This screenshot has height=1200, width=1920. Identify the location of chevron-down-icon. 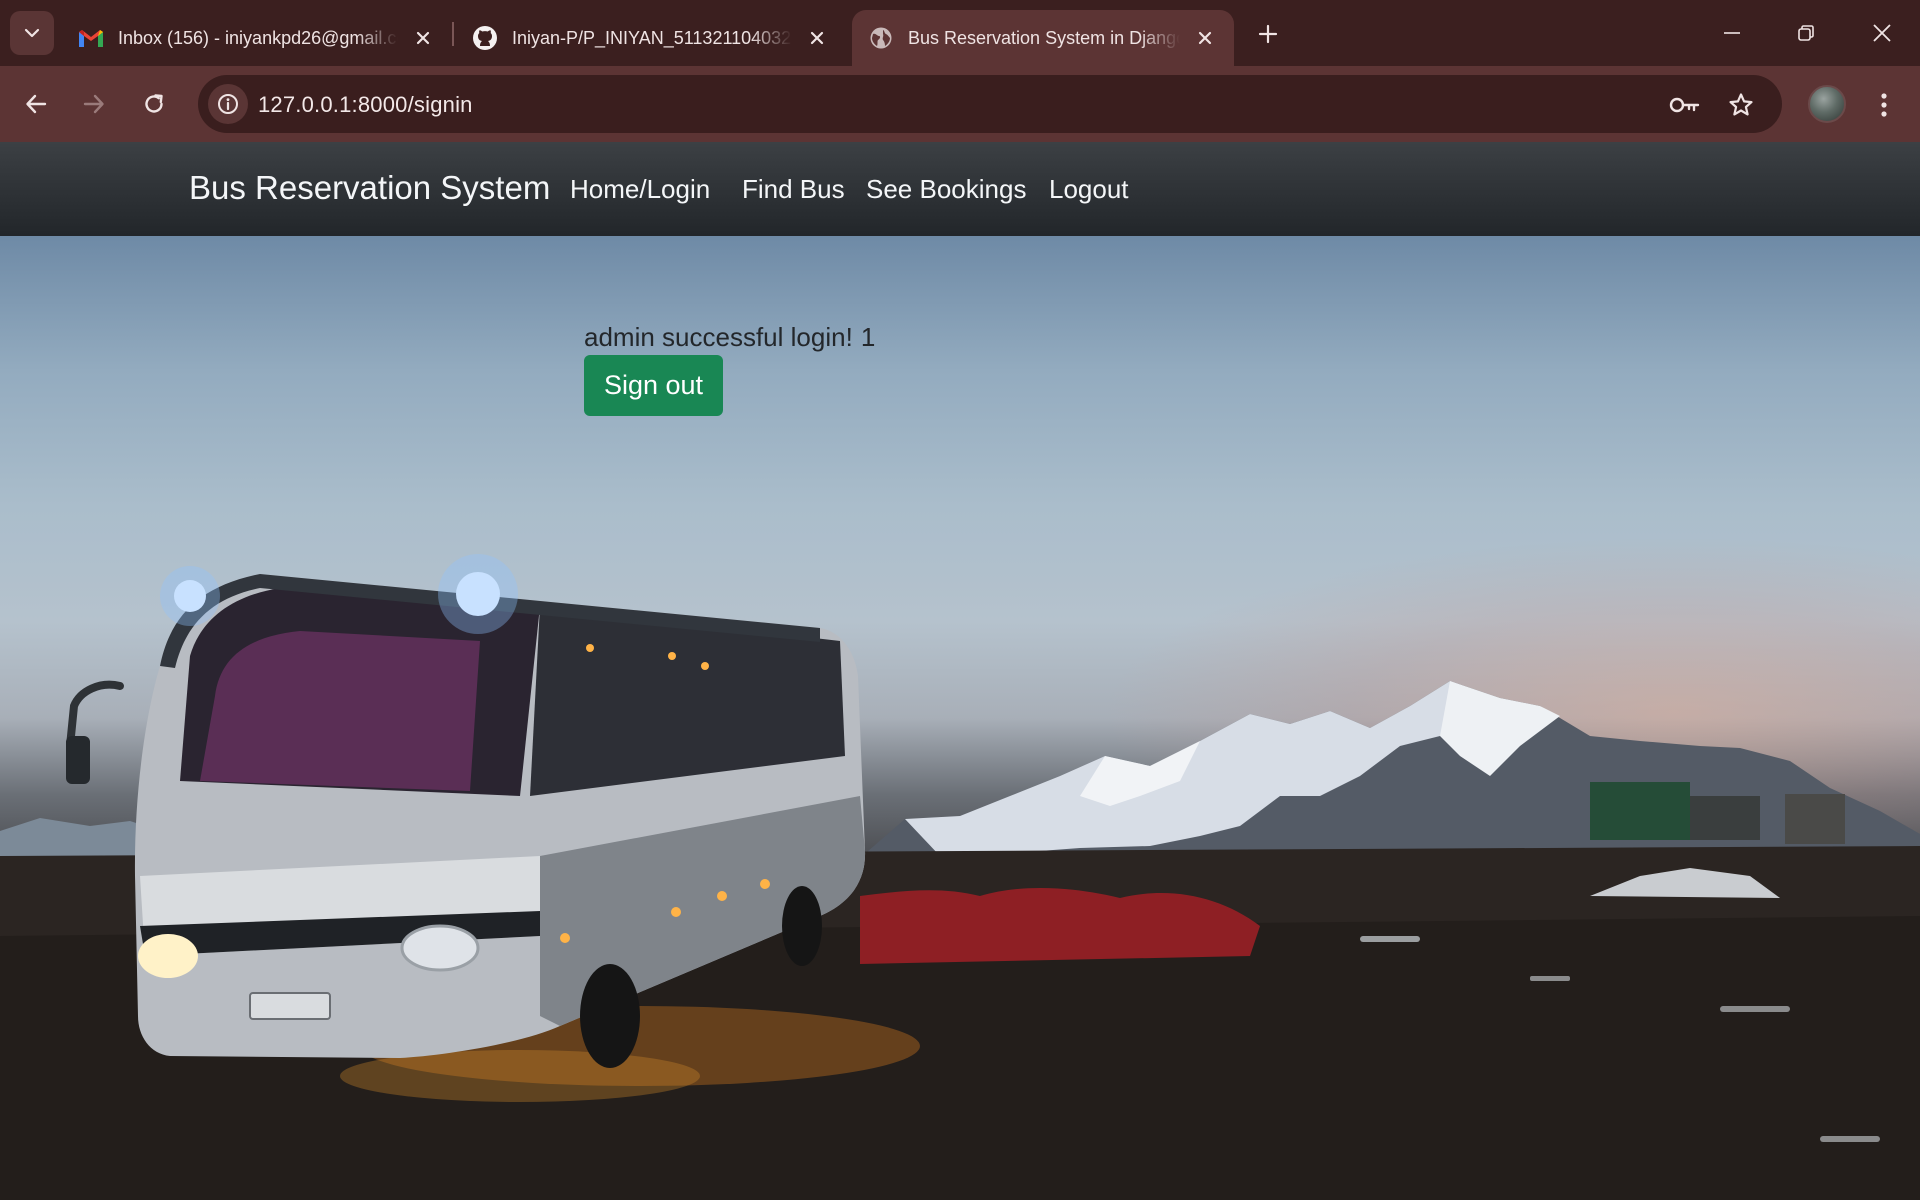
(32, 33).